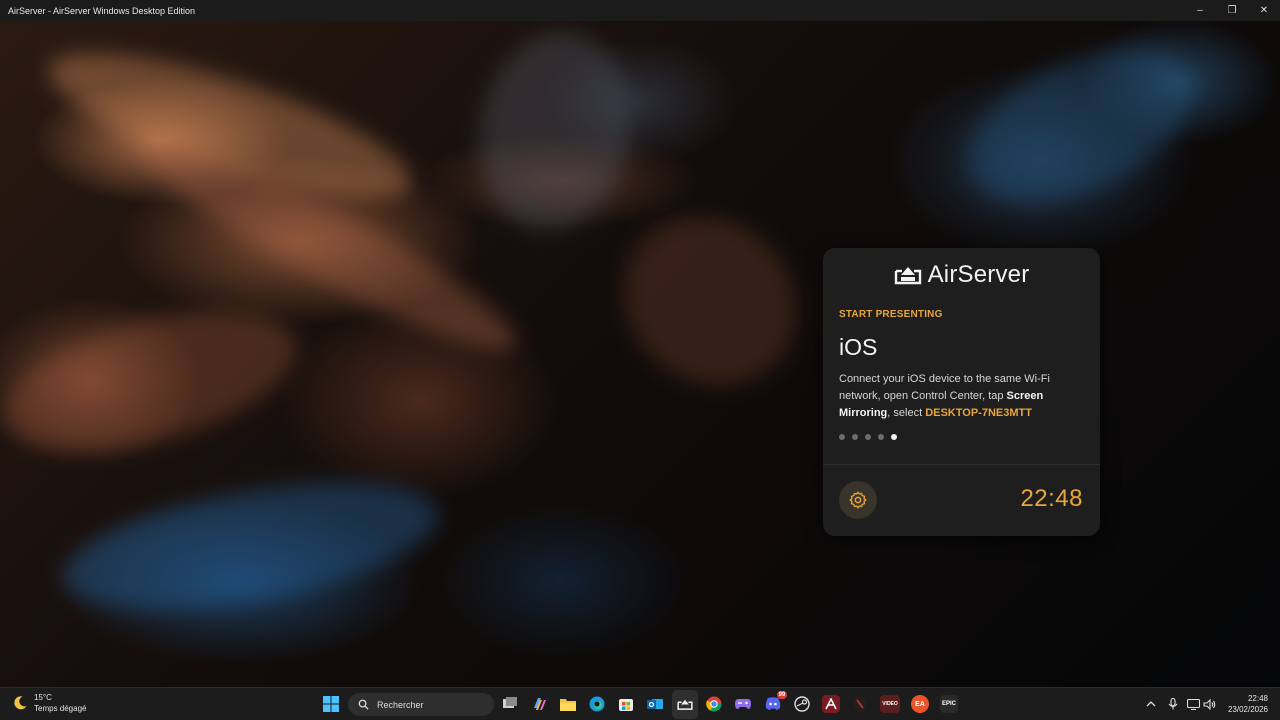  I want to click on maximize-button: ❐, so click(1232, 10).